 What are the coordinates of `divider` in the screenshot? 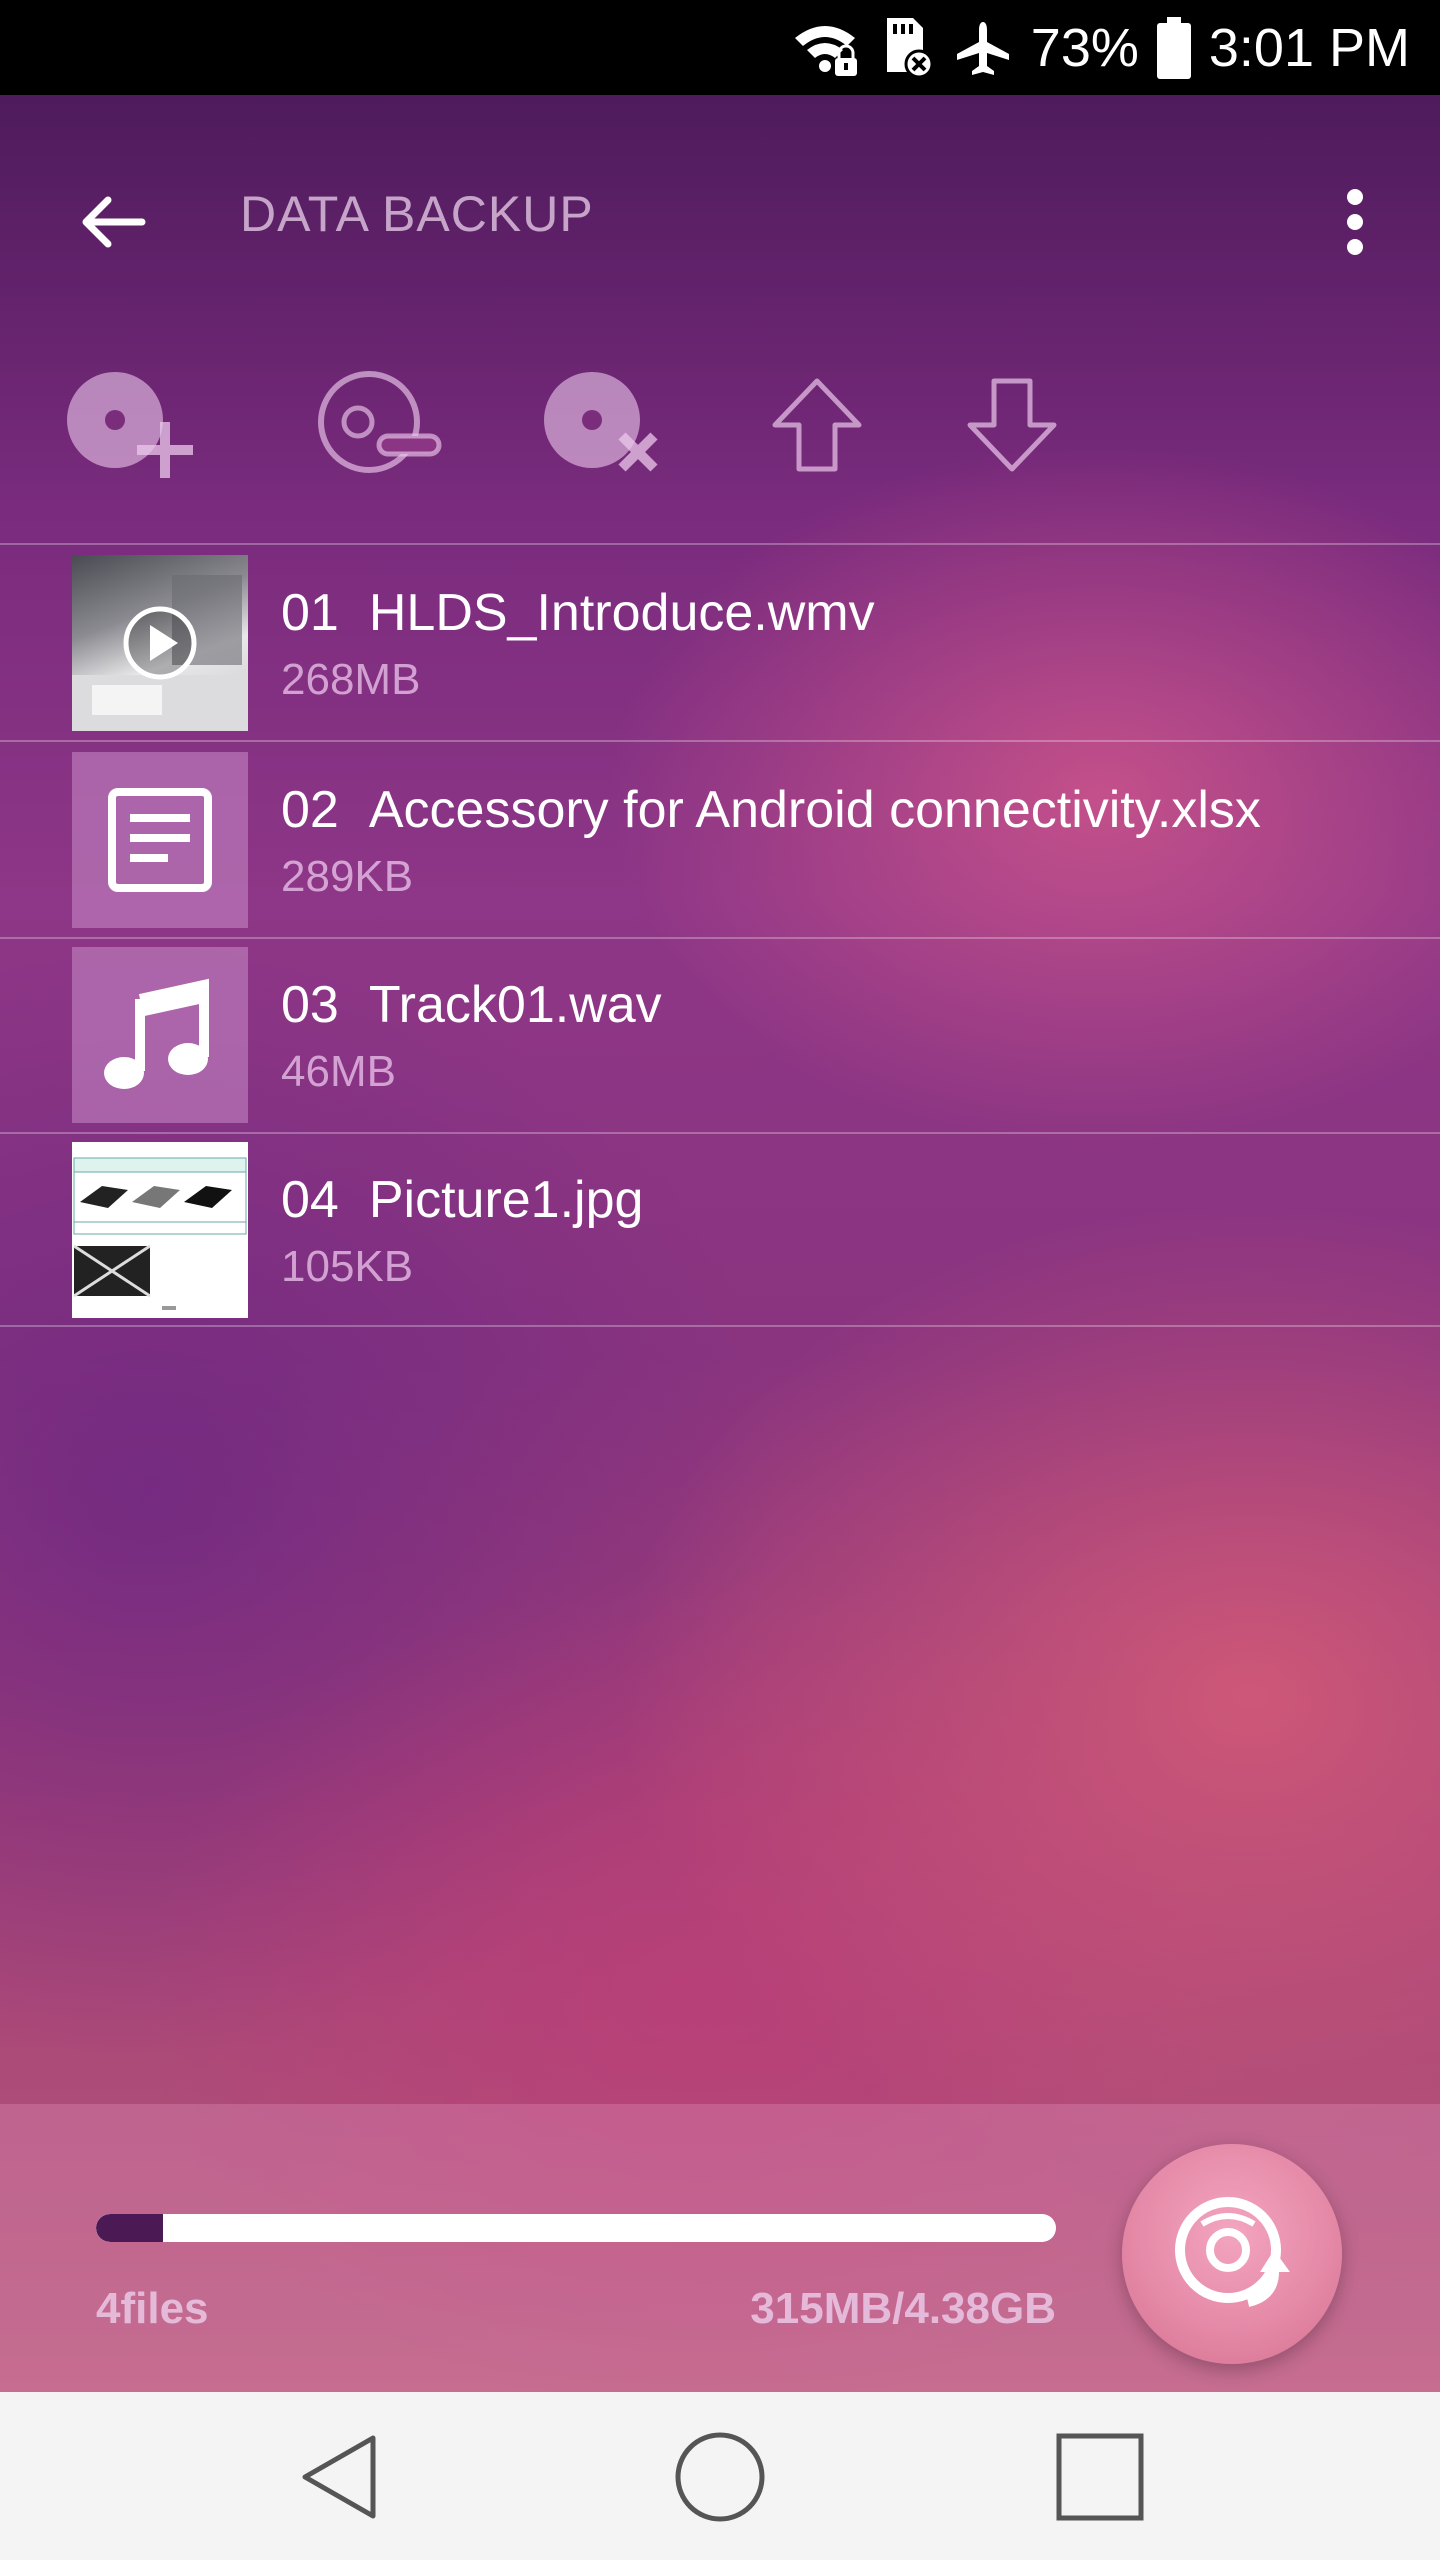 It's located at (720, 1326).